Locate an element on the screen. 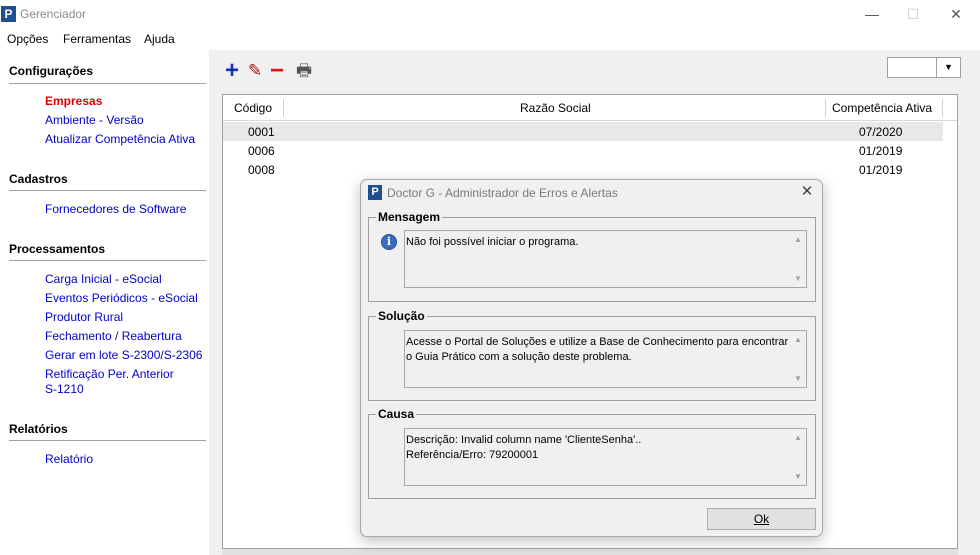  solucao-label: Solução is located at coordinates (401, 316).